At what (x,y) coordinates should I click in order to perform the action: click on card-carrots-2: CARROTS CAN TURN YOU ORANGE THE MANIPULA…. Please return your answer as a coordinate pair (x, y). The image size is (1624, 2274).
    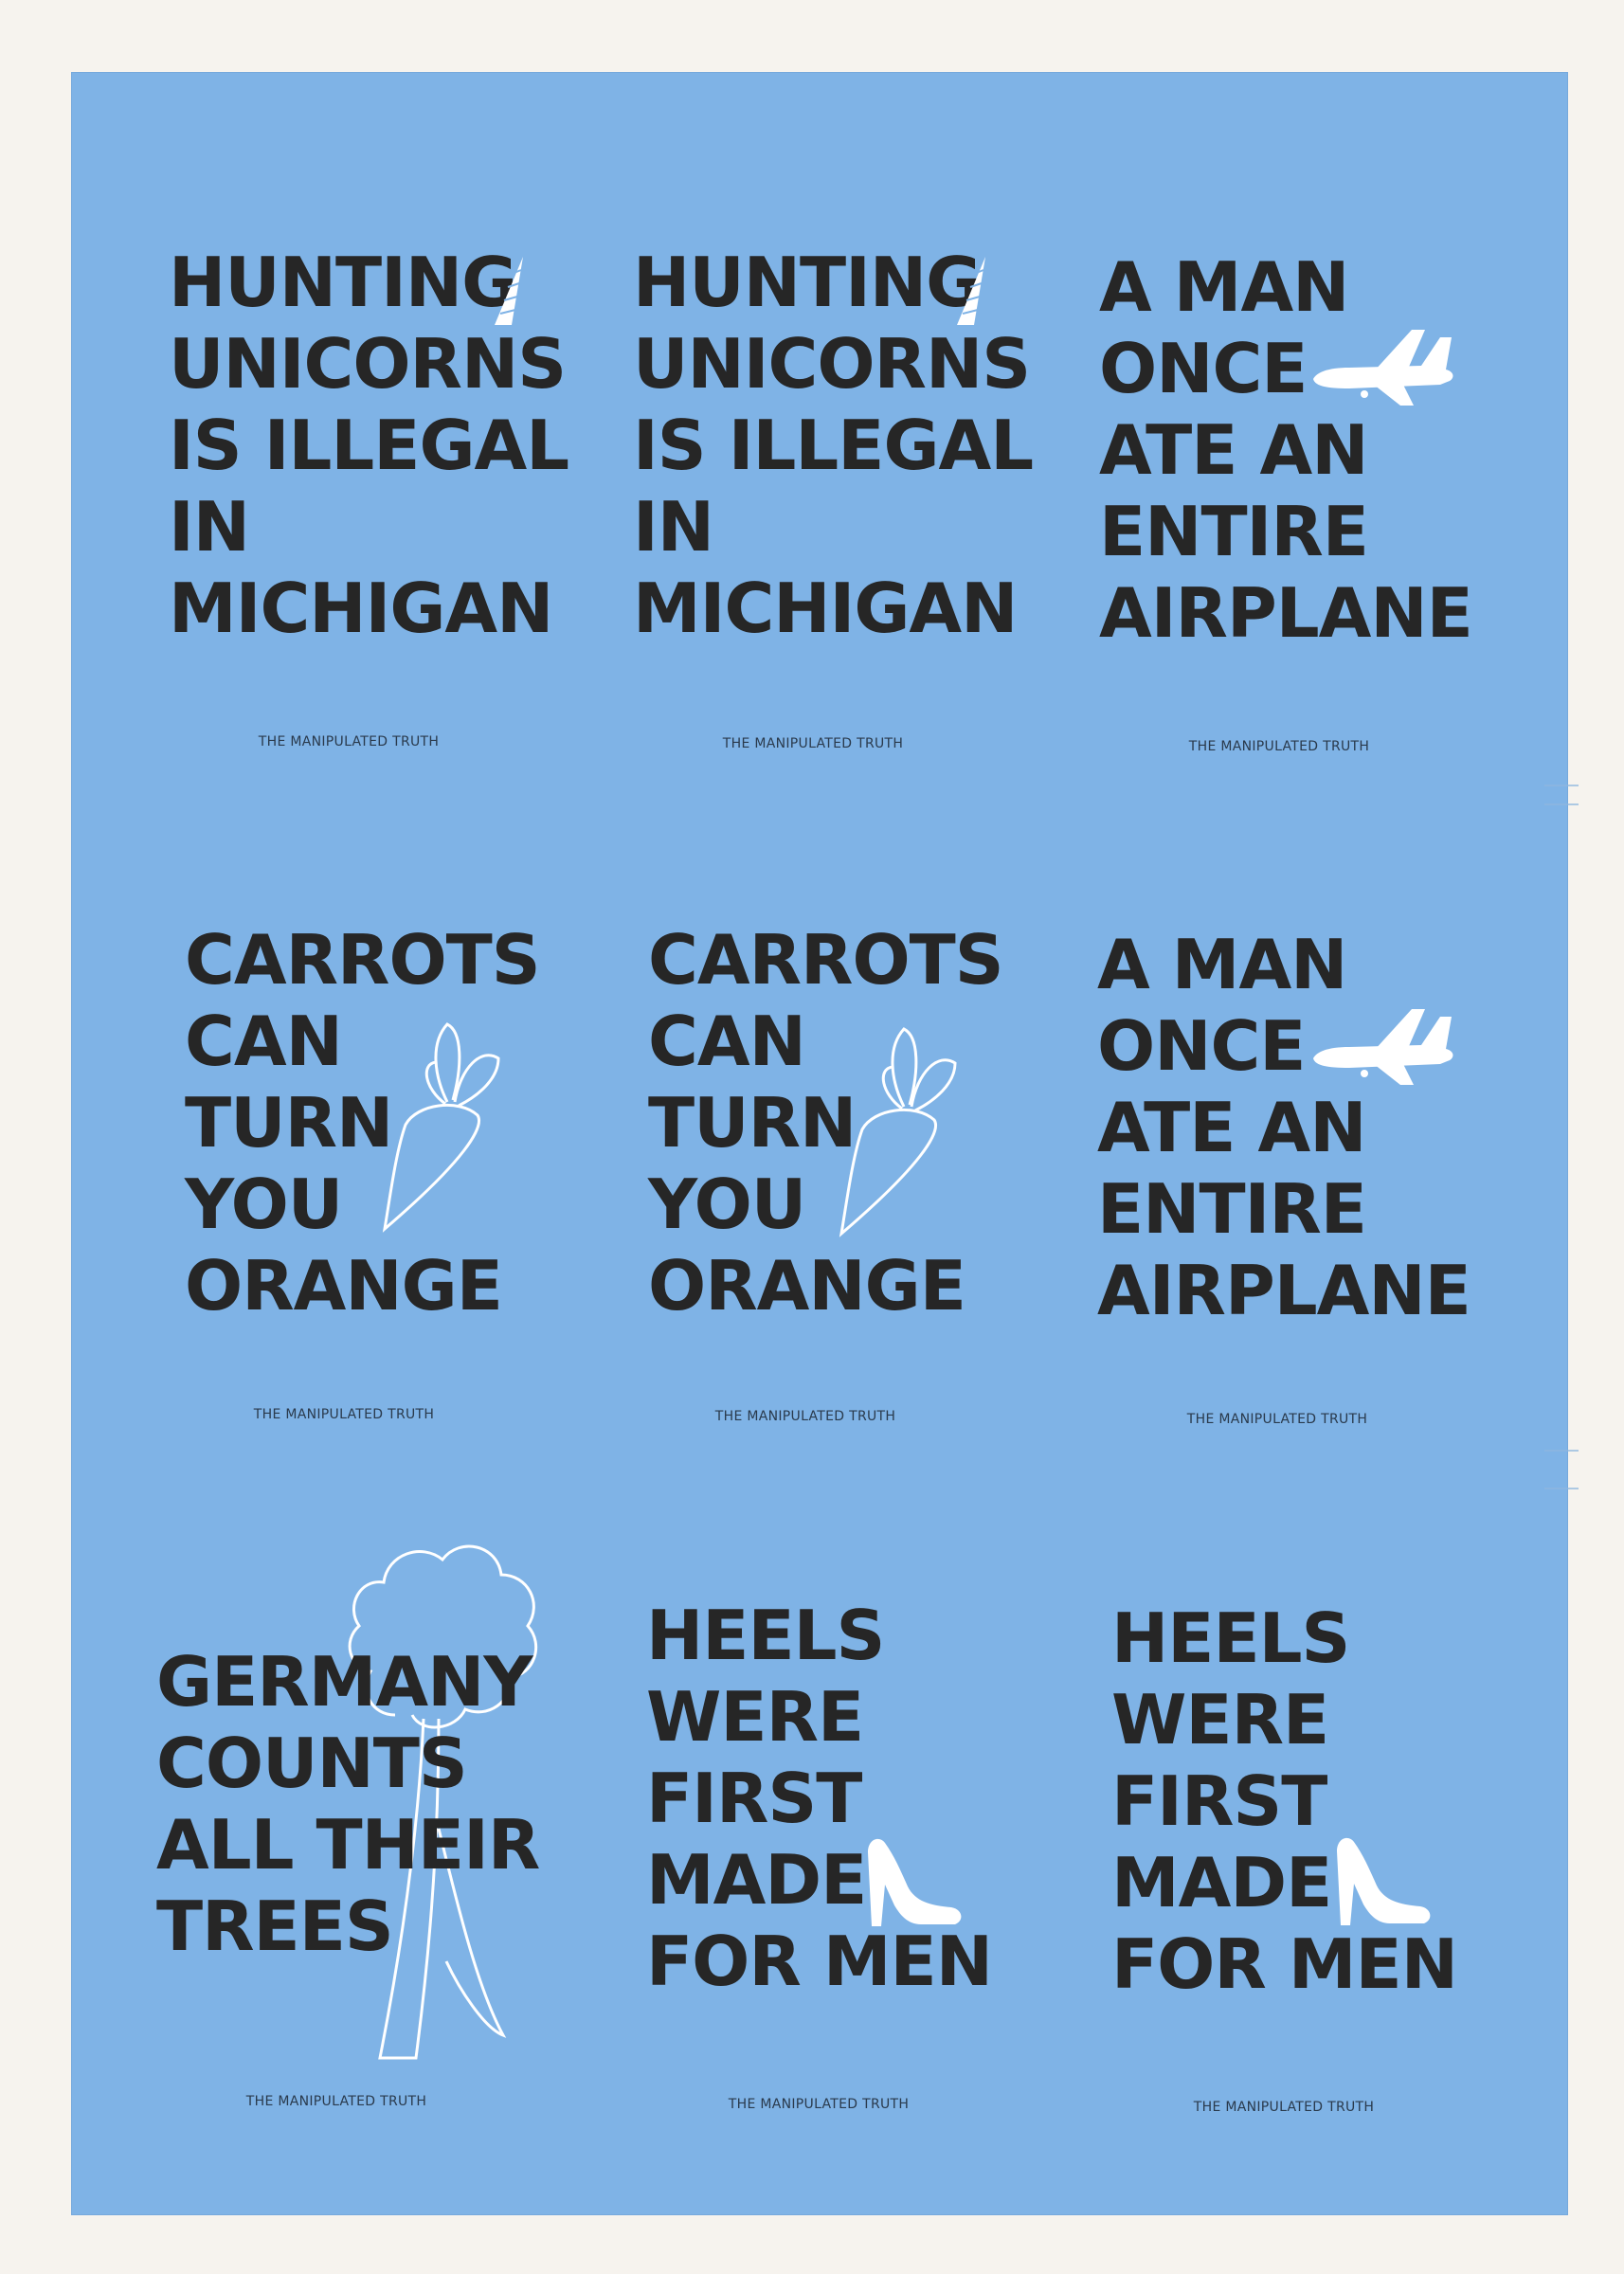
    Looking at the image, I should click on (875, 1222).